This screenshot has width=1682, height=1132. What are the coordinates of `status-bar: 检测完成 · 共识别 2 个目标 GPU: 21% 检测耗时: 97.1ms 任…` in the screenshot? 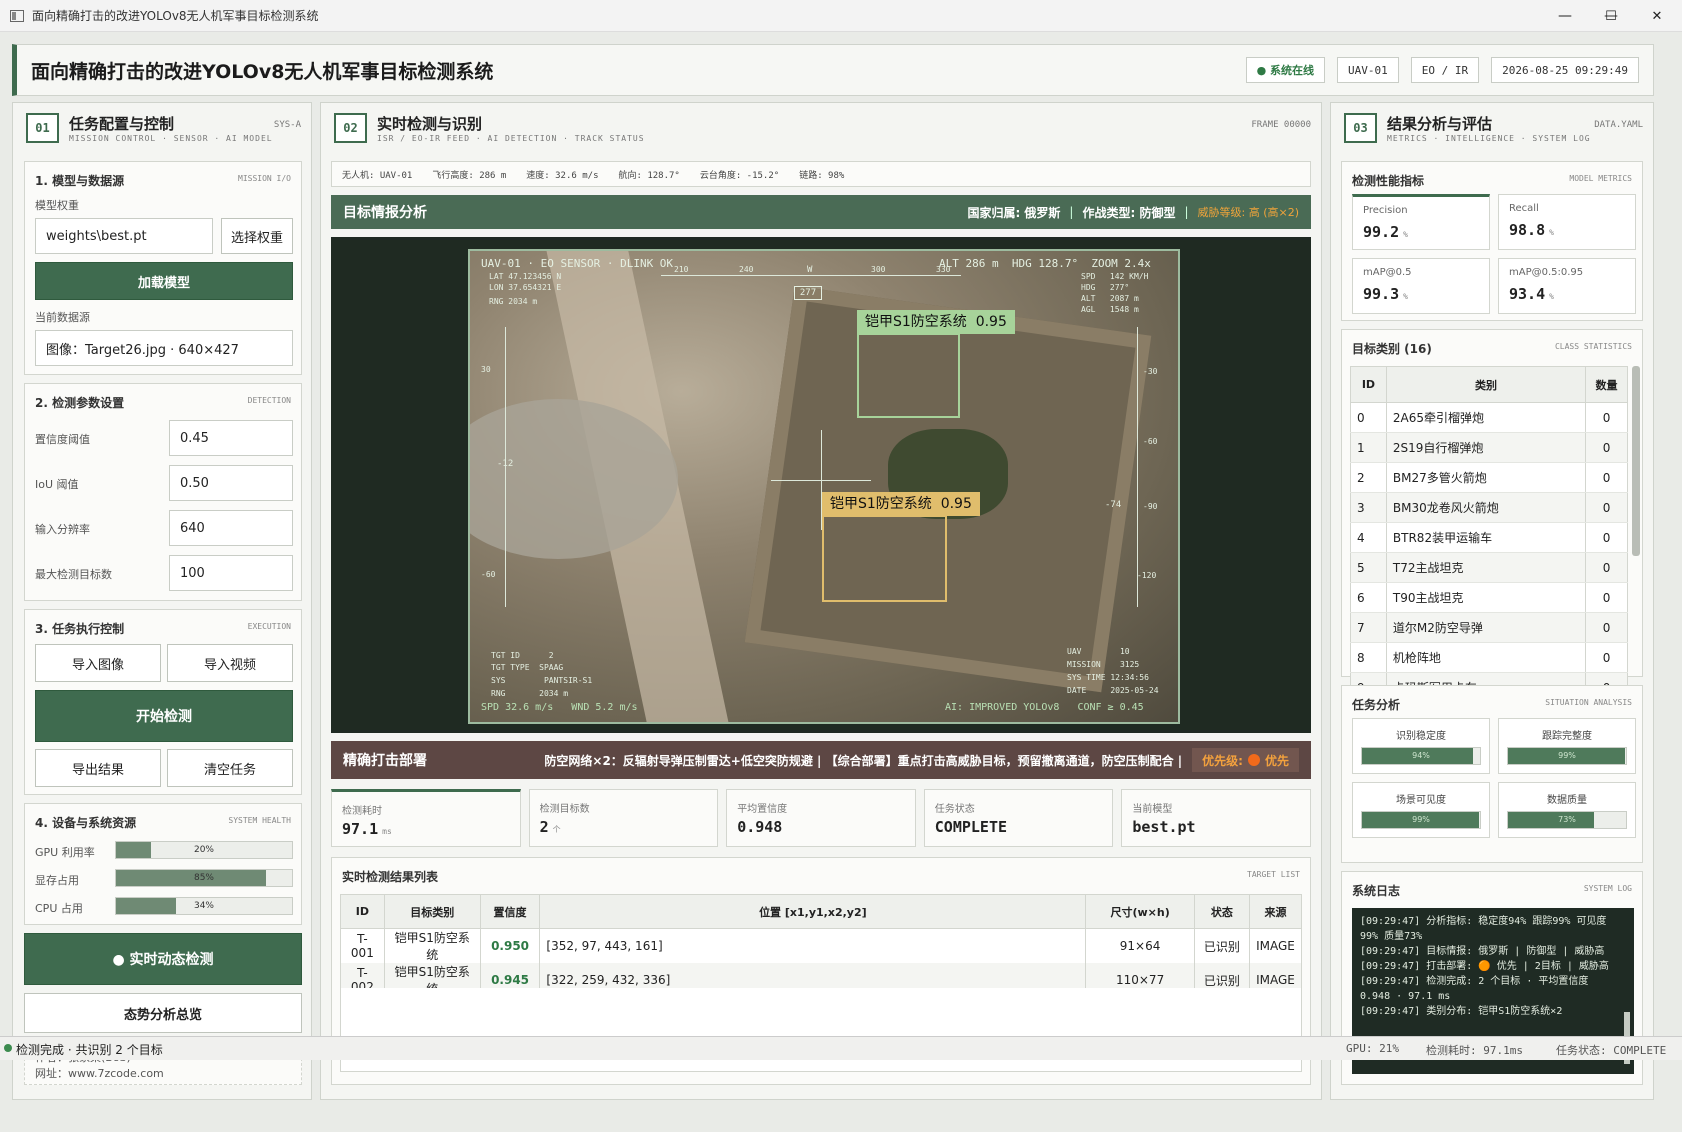 It's located at (841, 1048).